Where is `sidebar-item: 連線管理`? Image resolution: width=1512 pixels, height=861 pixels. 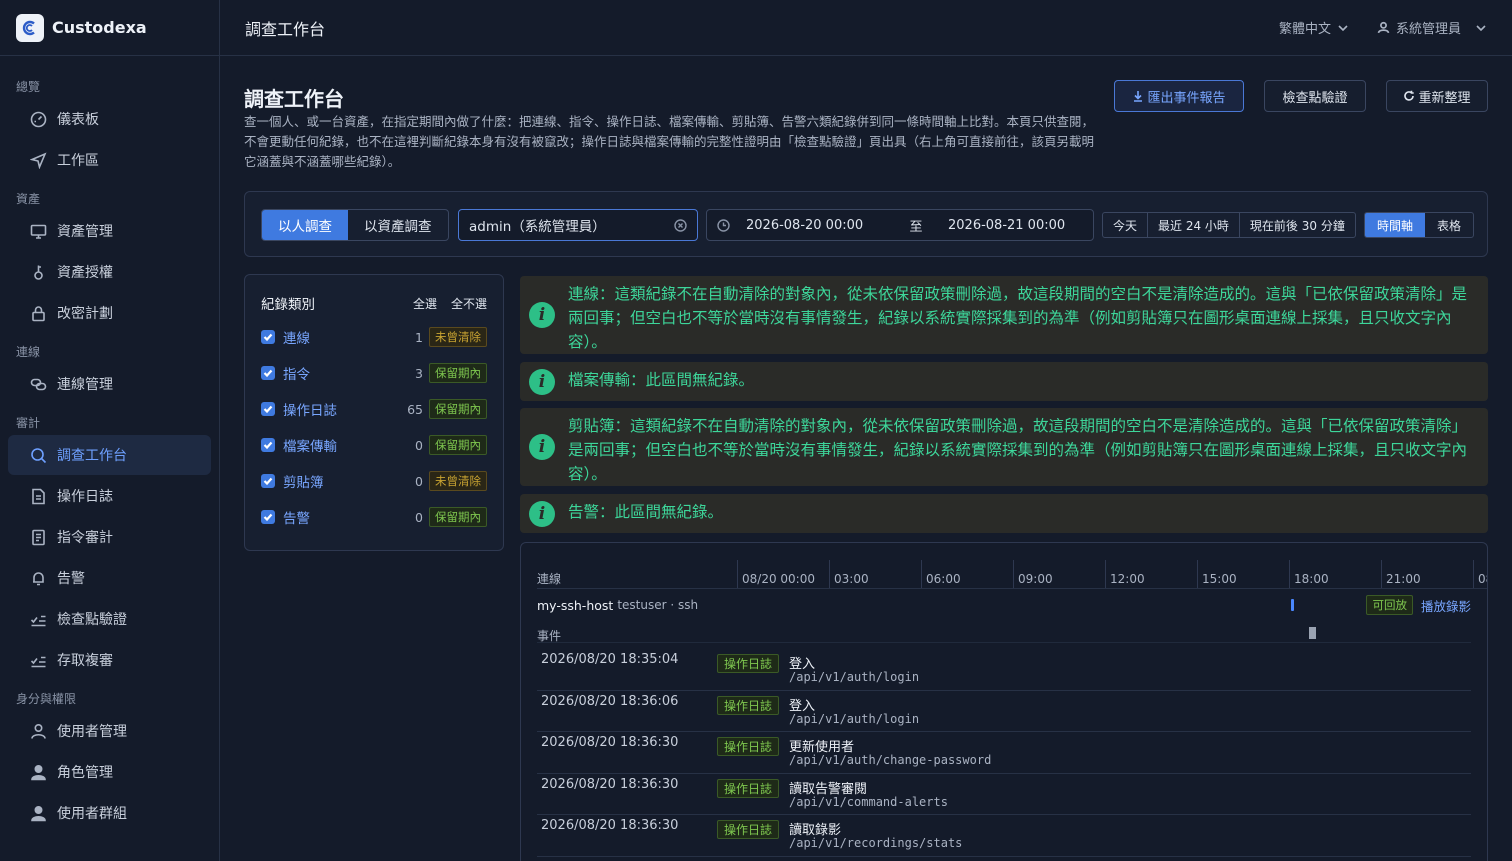
sidebar-item: 連線管理 is located at coordinates (109, 384).